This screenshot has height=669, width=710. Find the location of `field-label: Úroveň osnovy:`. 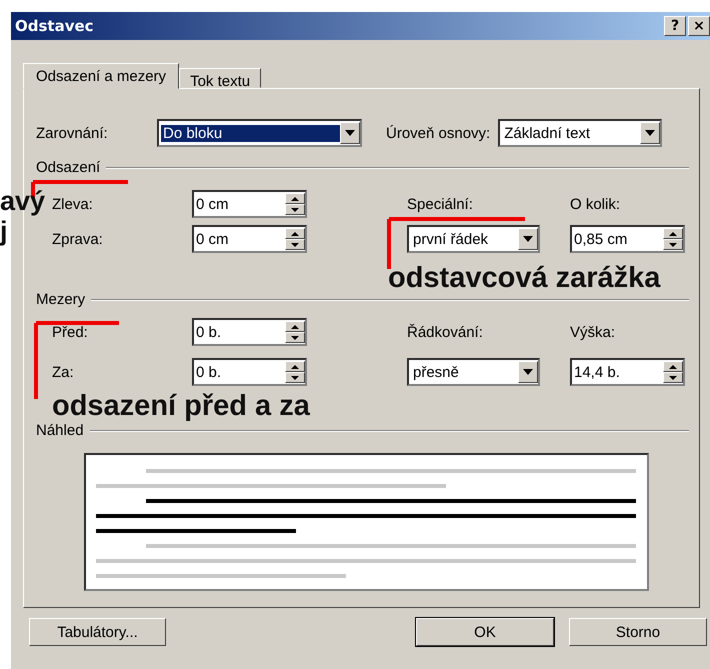

field-label: Úroveň osnovy: is located at coordinates (438, 133).